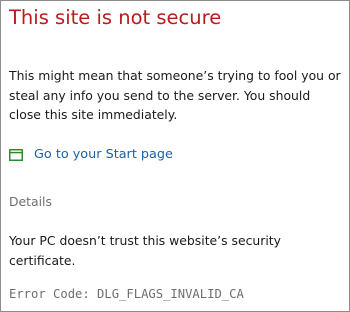 This screenshot has height=312, width=350. What do you see at coordinates (16, 155) in the screenshot?
I see `browser-window-icon` at bounding box center [16, 155].